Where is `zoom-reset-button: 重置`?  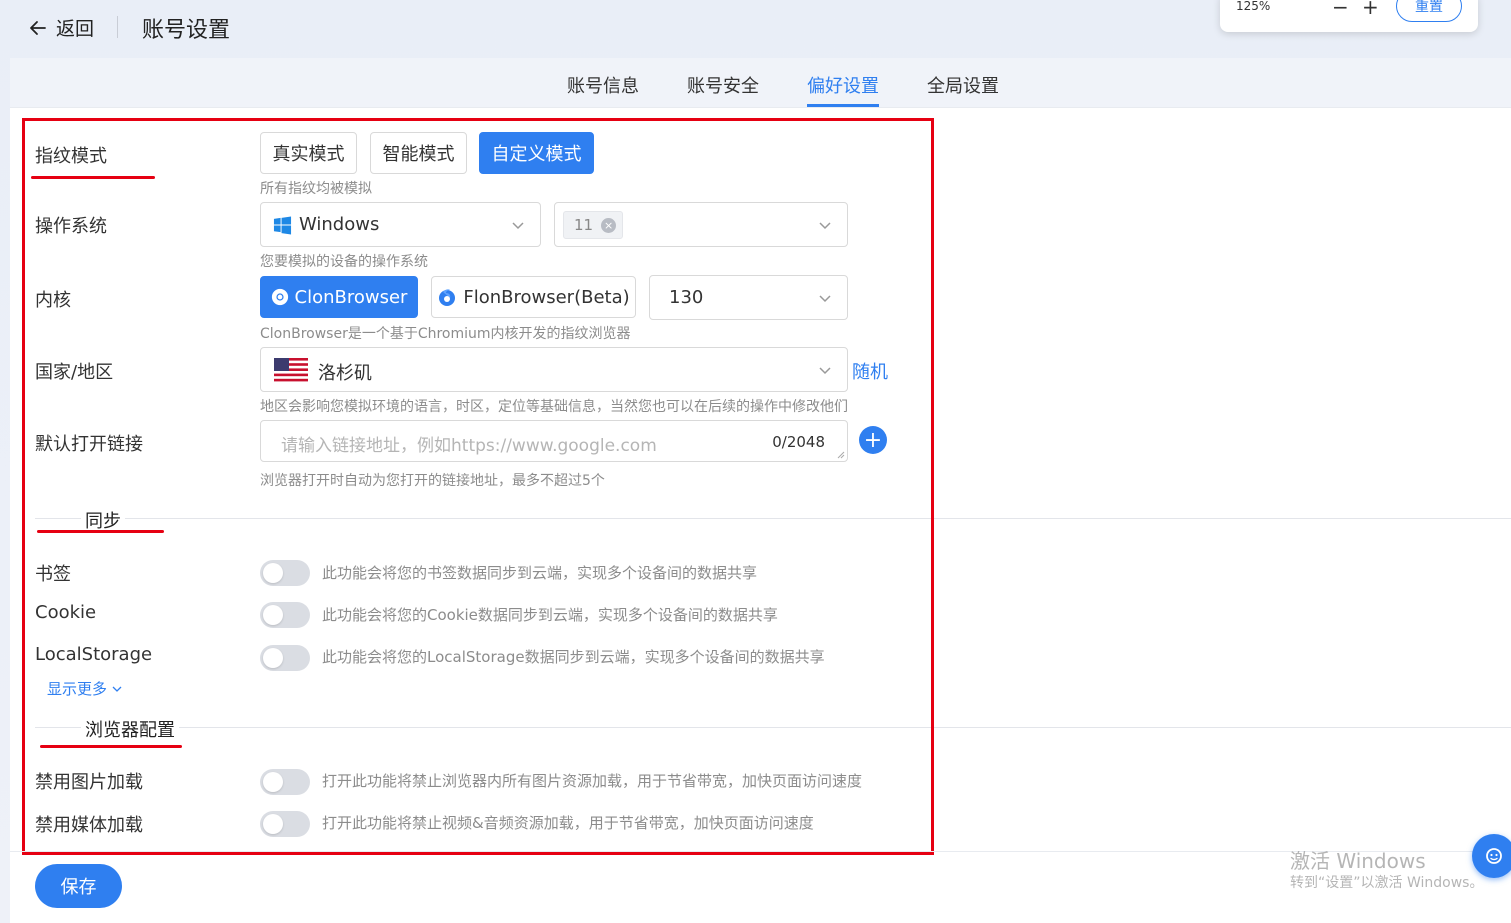 zoom-reset-button: 重置 is located at coordinates (1429, 11).